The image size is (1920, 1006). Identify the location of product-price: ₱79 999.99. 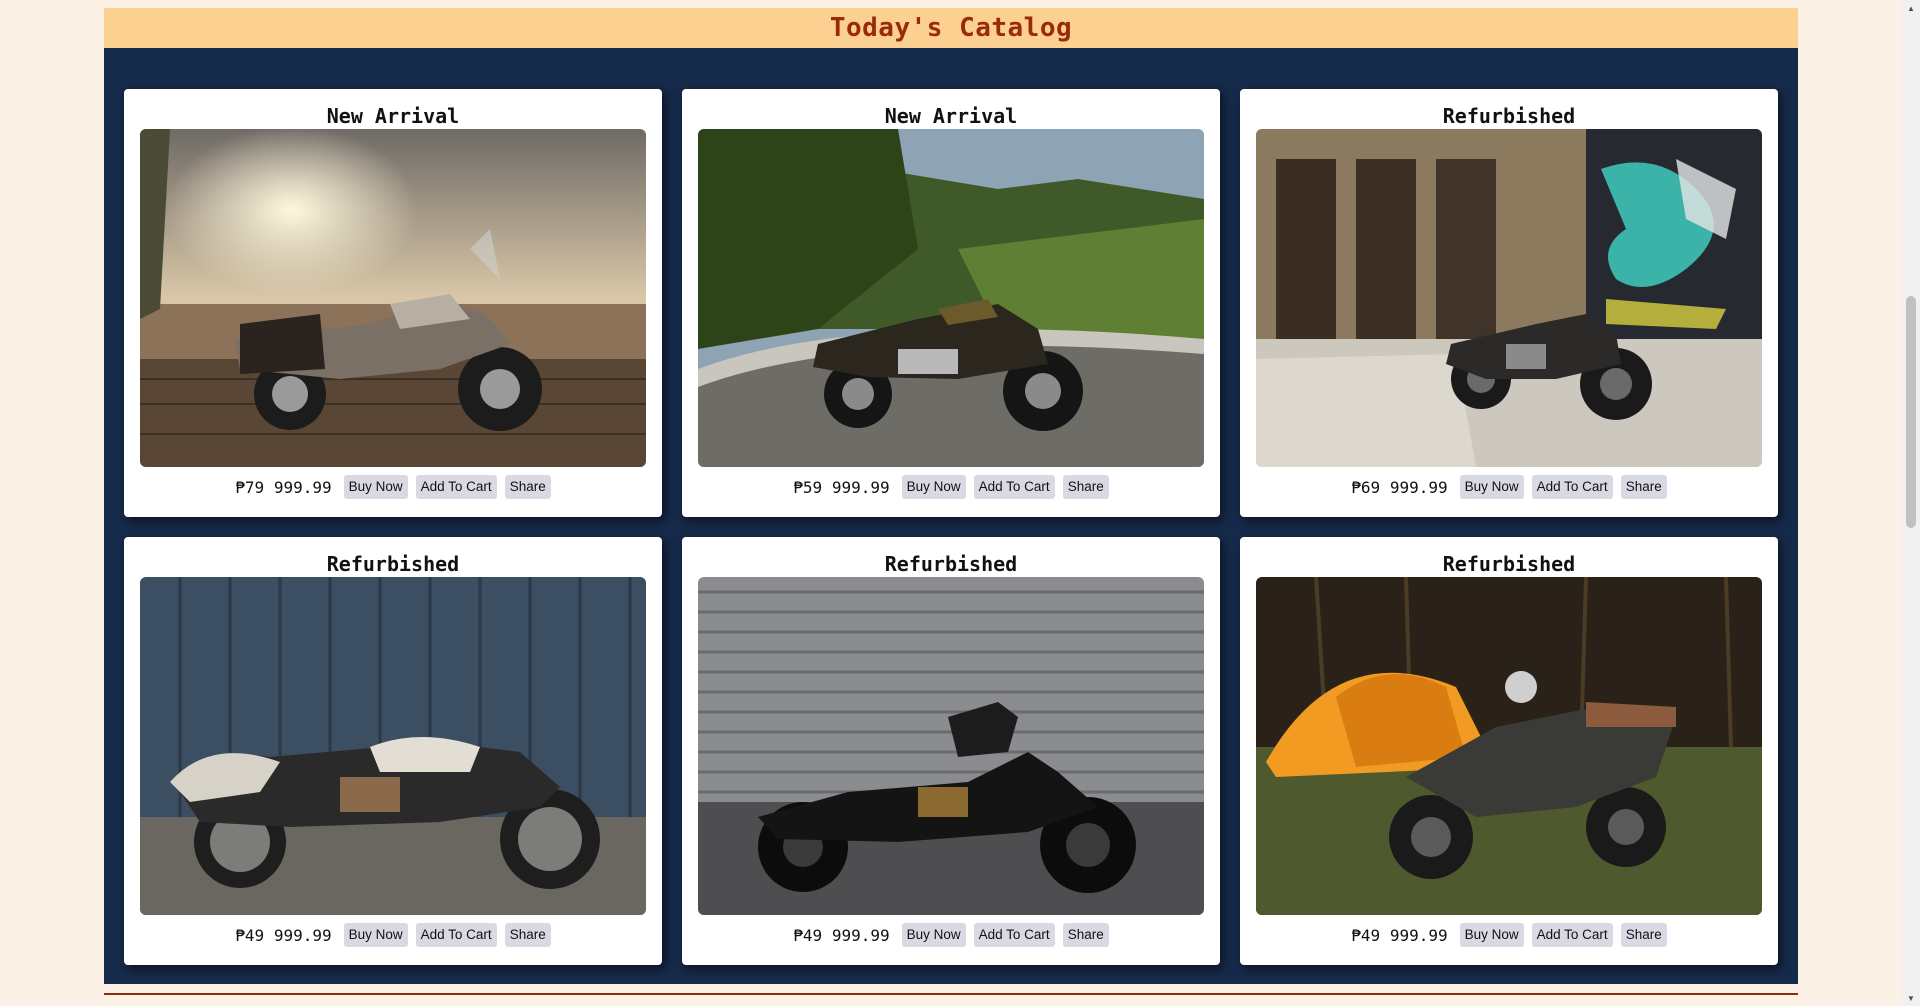
(283, 487).